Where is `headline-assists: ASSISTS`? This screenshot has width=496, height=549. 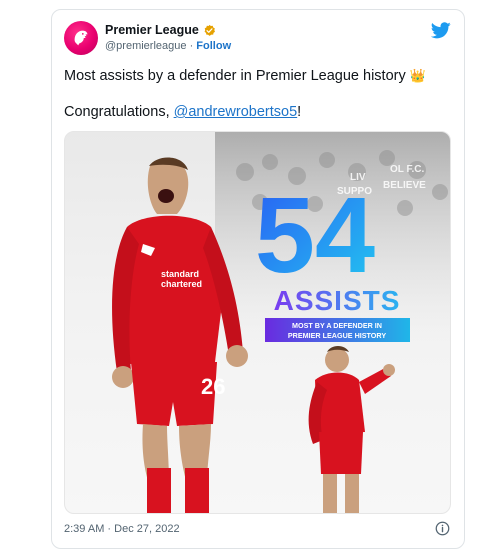
headline-assists: ASSISTS is located at coordinates (337, 300).